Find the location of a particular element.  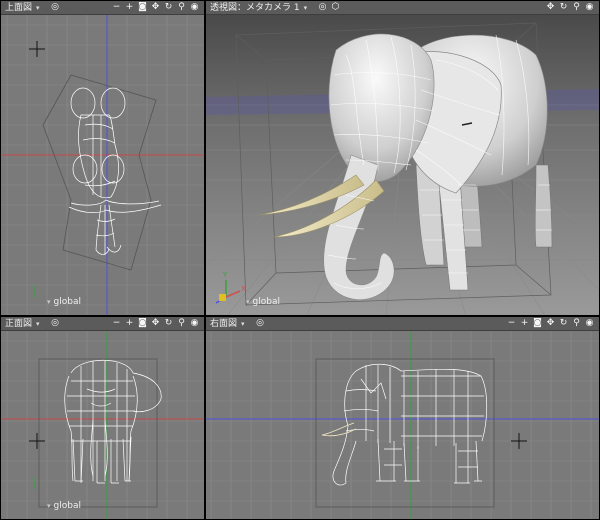

viewport-canvas: ▾ global is located at coordinates (102, 425).